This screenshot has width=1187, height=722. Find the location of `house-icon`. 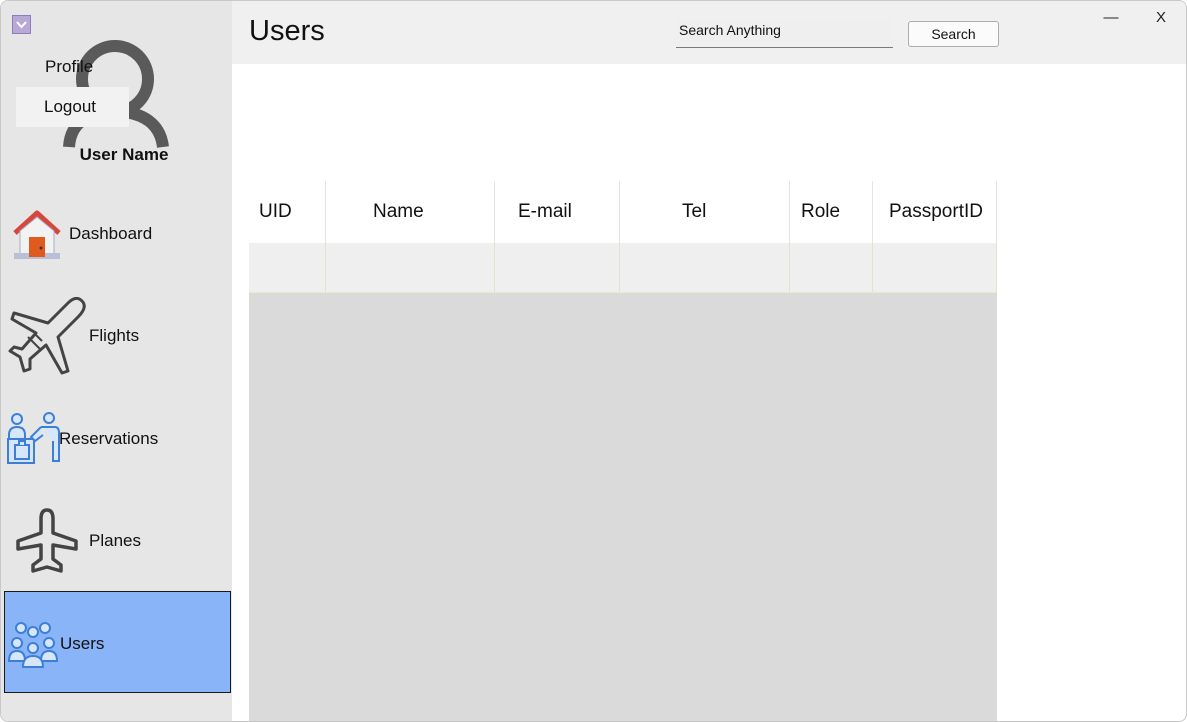

house-icon is located at coordinates (37, 234).